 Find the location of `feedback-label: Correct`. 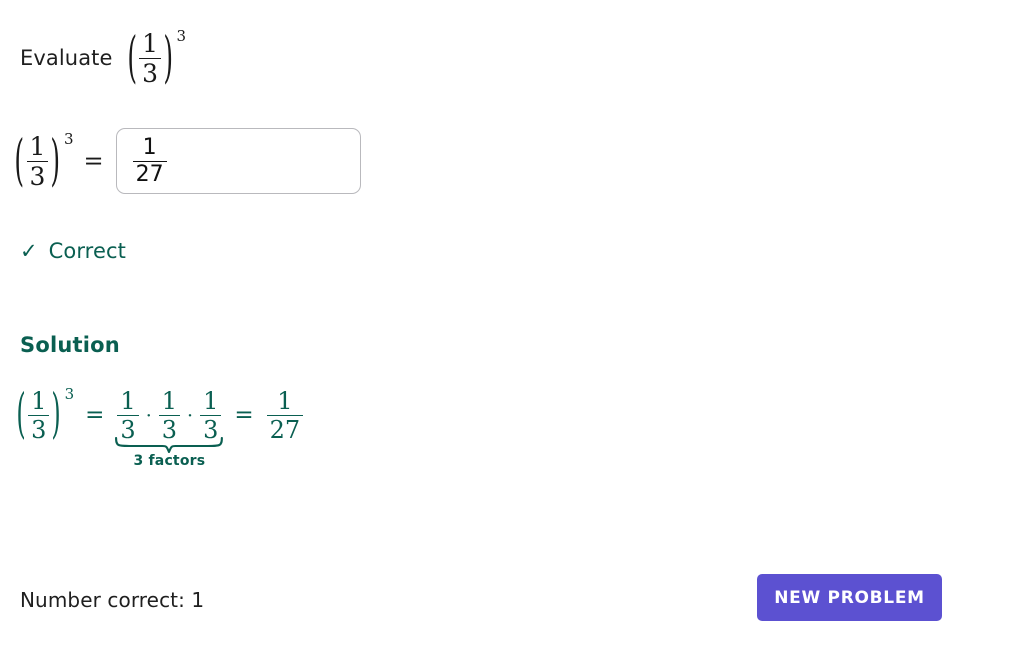

feedback-label: Correct is located at coordinates (87, 251).